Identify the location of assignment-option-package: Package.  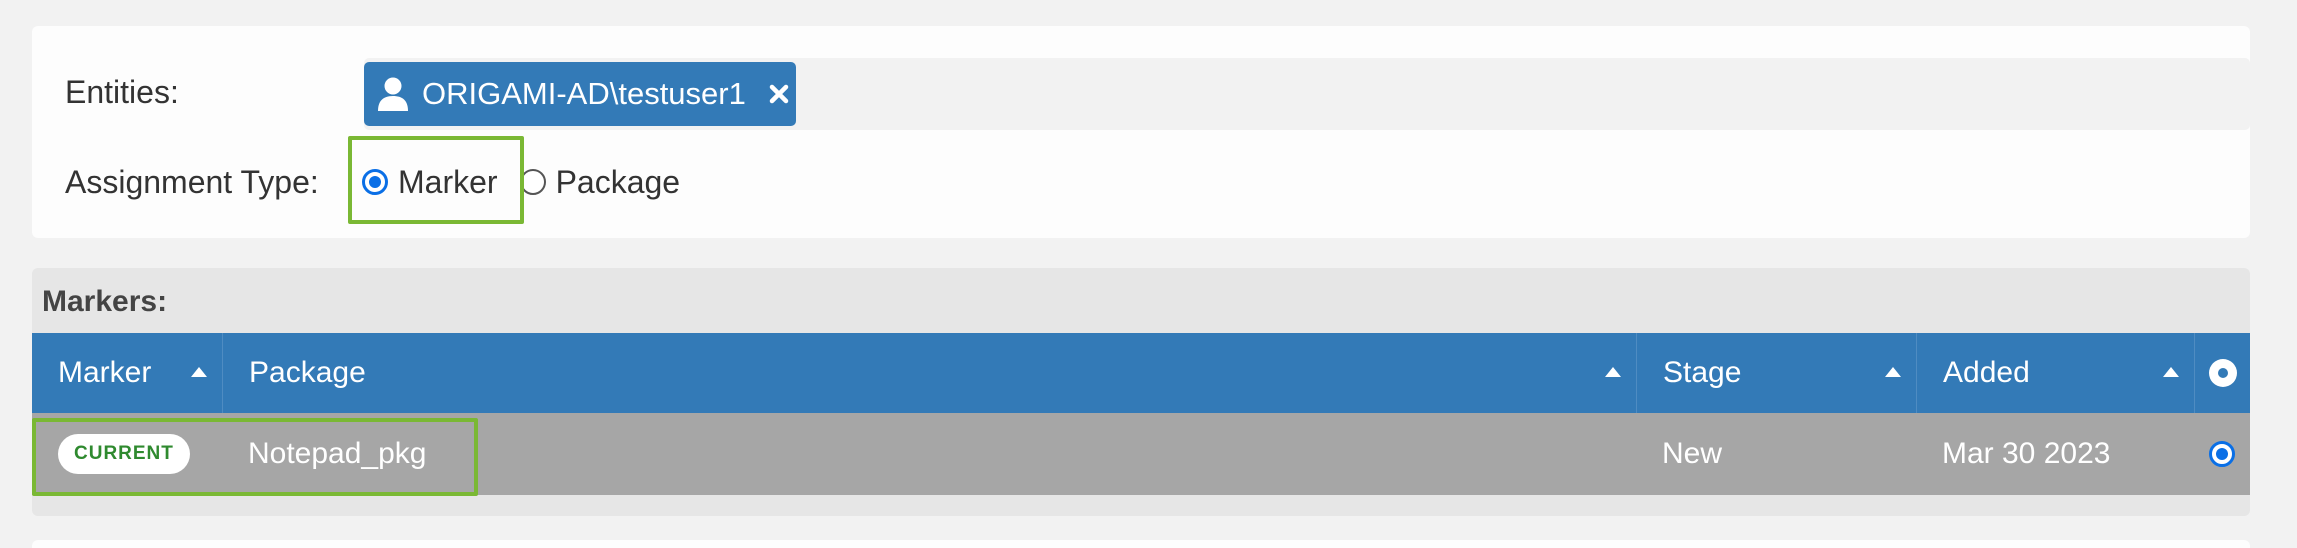
(600, 182).